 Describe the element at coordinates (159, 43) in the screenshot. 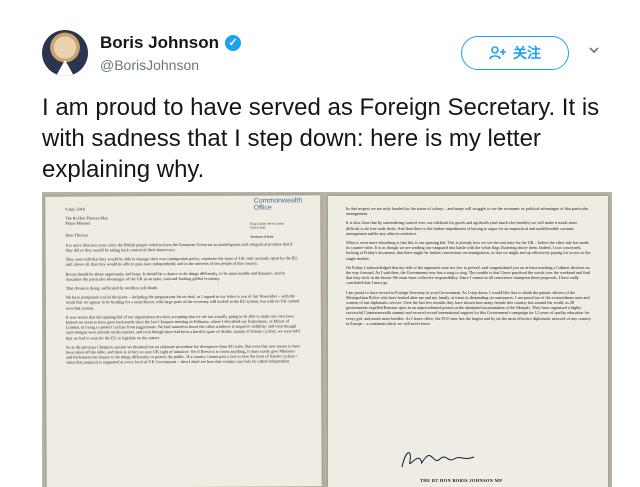

I see `author-name: Boris Johnson` at that location.